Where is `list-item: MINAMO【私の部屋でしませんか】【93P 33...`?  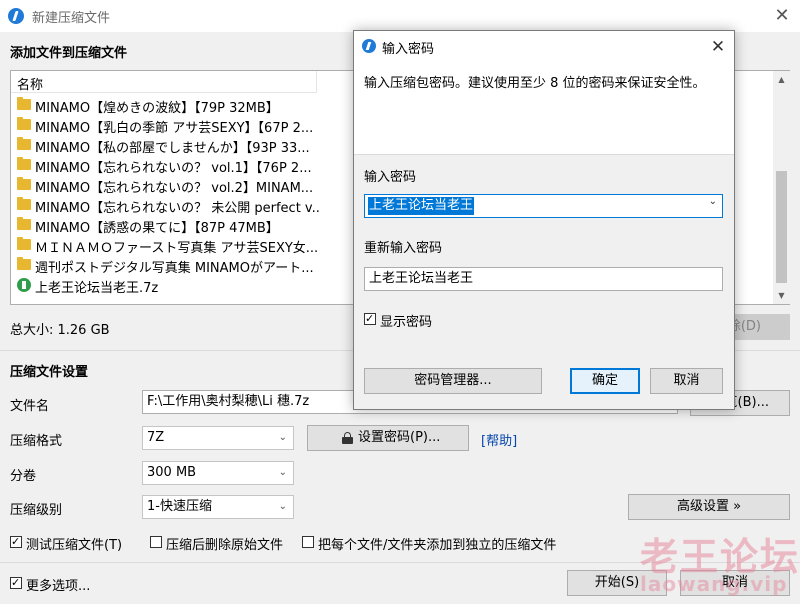 list-item: MINAMO【私の部屋でしませんか】【93P 33... is located at coordinates (167, 145).